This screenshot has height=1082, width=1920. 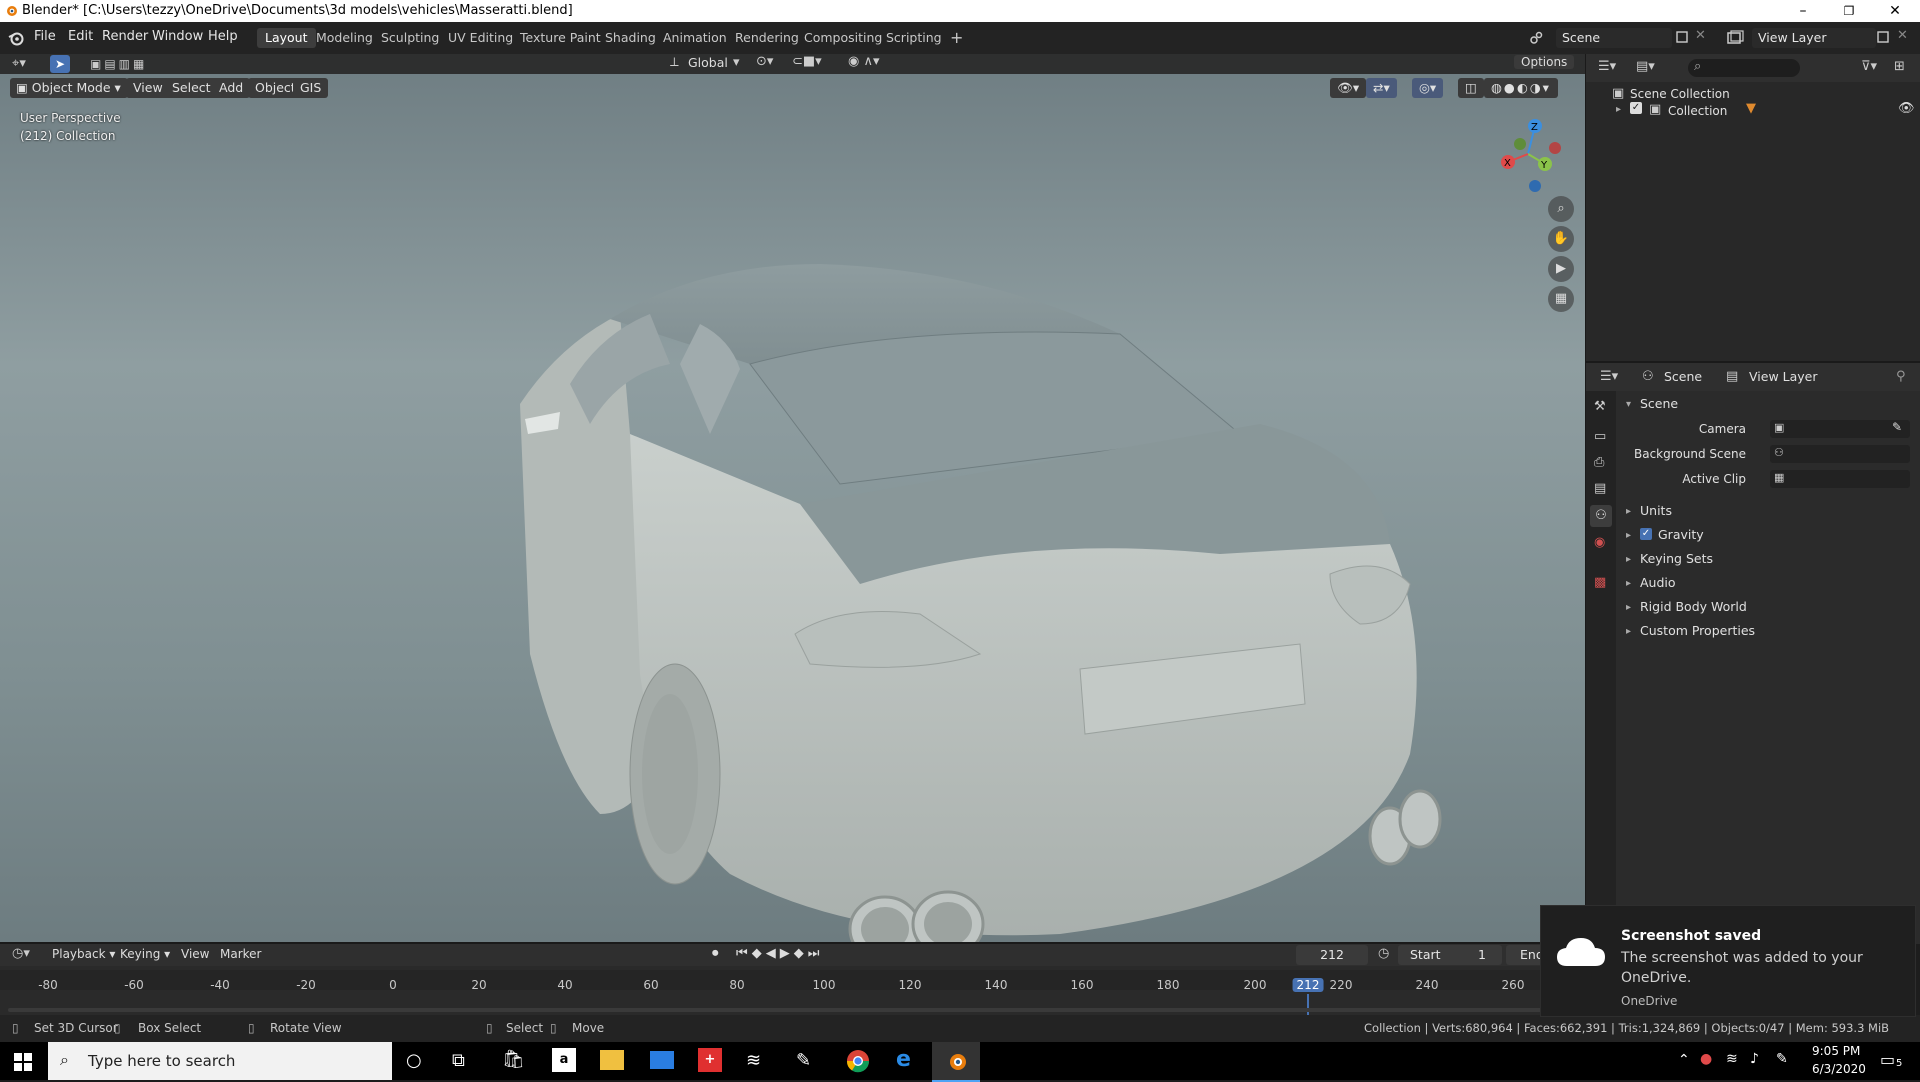 What do you see at coordinates (286, 38) in the screenshot?
I see `tab-layout: Layout` at bounding box center [286, 38].